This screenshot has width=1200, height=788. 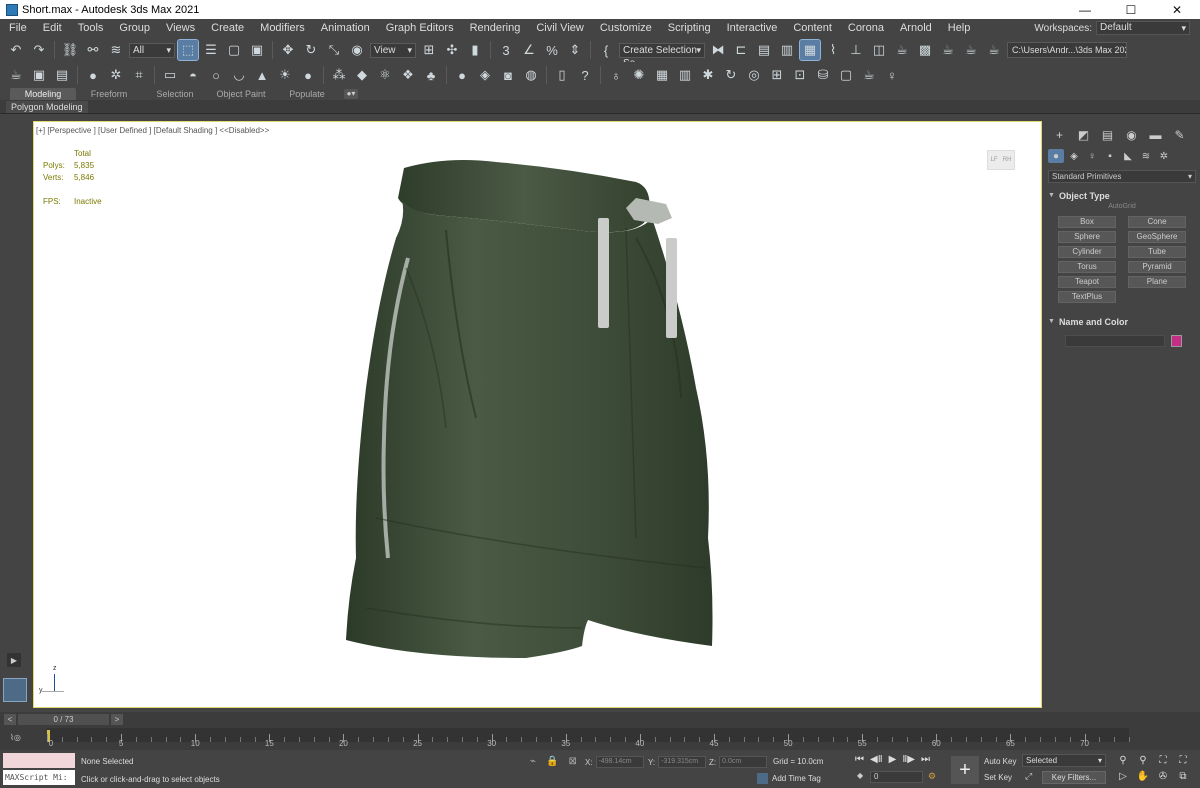 What do you see at coordinates (282, 28) in the screenshot?
I see `menu-modifiers: Modifiers` at bounding box center [282, 28].